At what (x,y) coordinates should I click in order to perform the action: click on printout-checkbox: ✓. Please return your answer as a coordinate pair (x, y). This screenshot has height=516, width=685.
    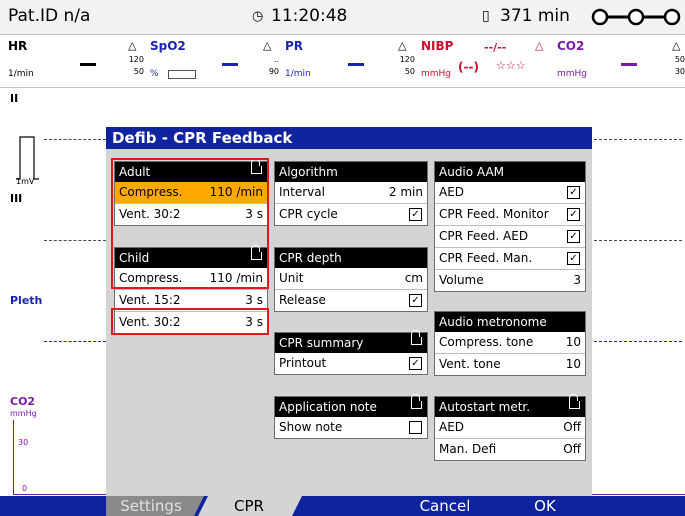
    Looking at the image, I should click on (415, 363).